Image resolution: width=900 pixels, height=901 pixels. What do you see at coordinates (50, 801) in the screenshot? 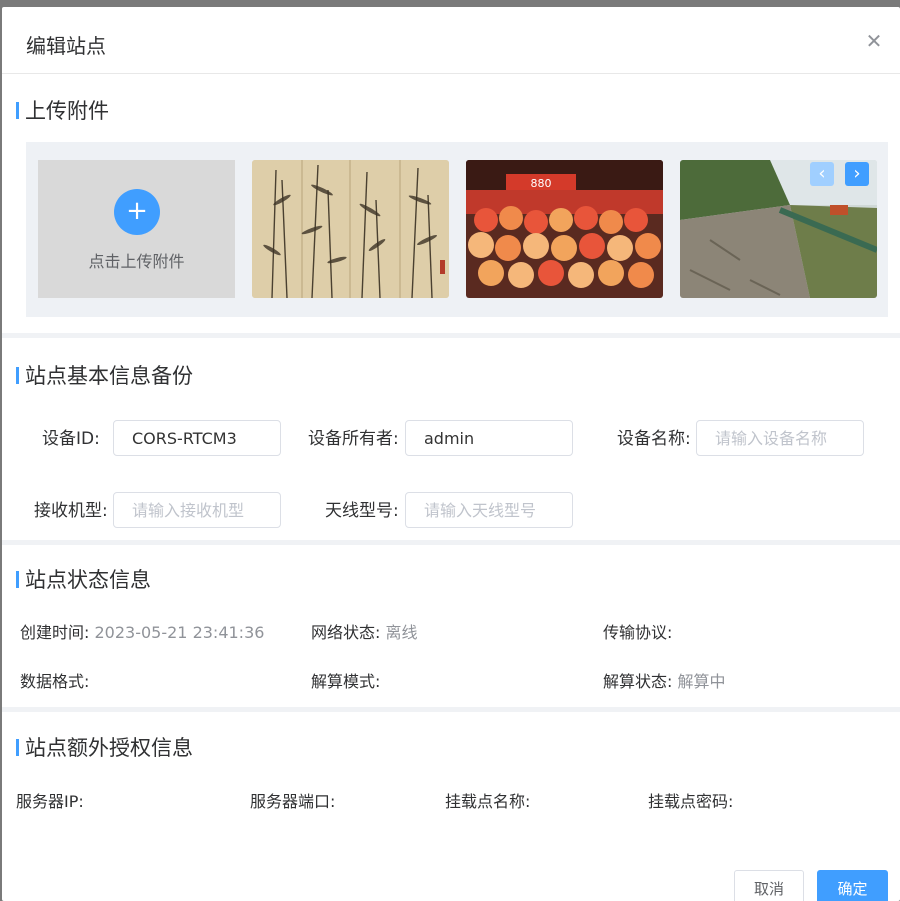
I see `server-ip-label: 服务器IP:` at bounding box center [50, 801].